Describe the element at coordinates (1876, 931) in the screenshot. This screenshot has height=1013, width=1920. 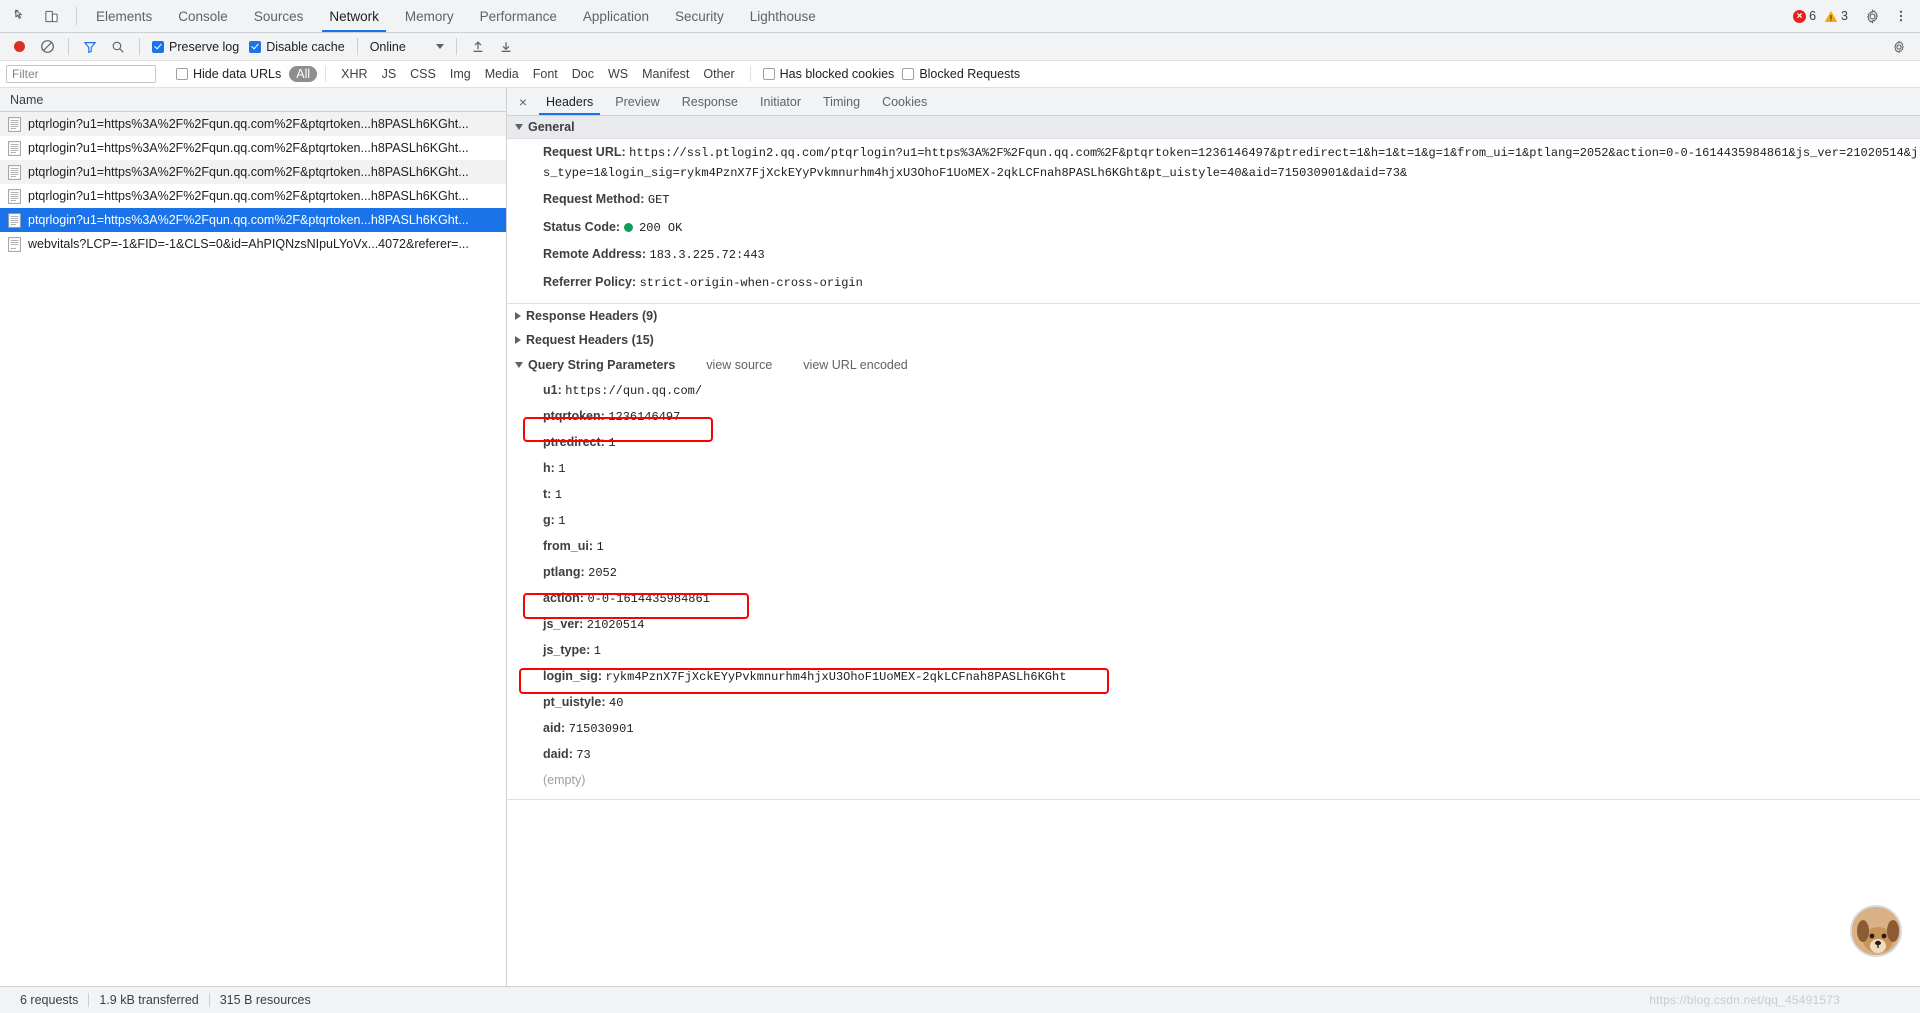
I see `avatar` at that location.